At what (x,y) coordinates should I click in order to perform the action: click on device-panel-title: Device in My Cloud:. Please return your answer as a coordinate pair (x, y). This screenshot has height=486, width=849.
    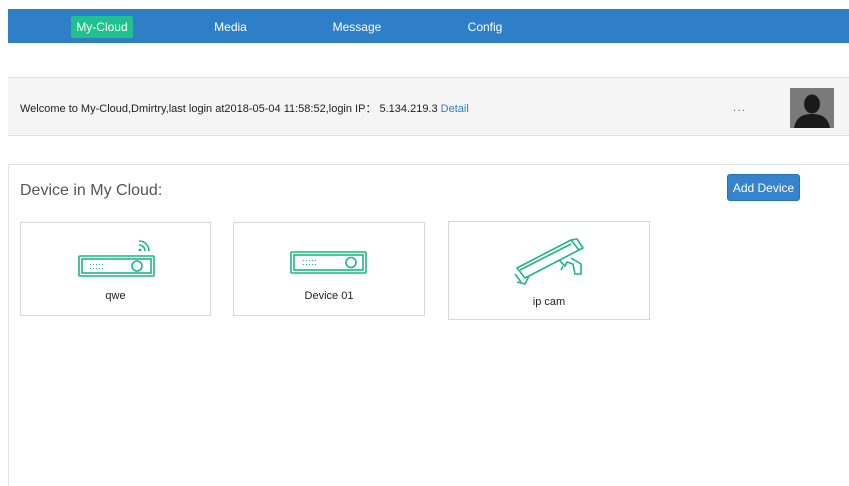
    Looking at the image, I should click on (91, 190).